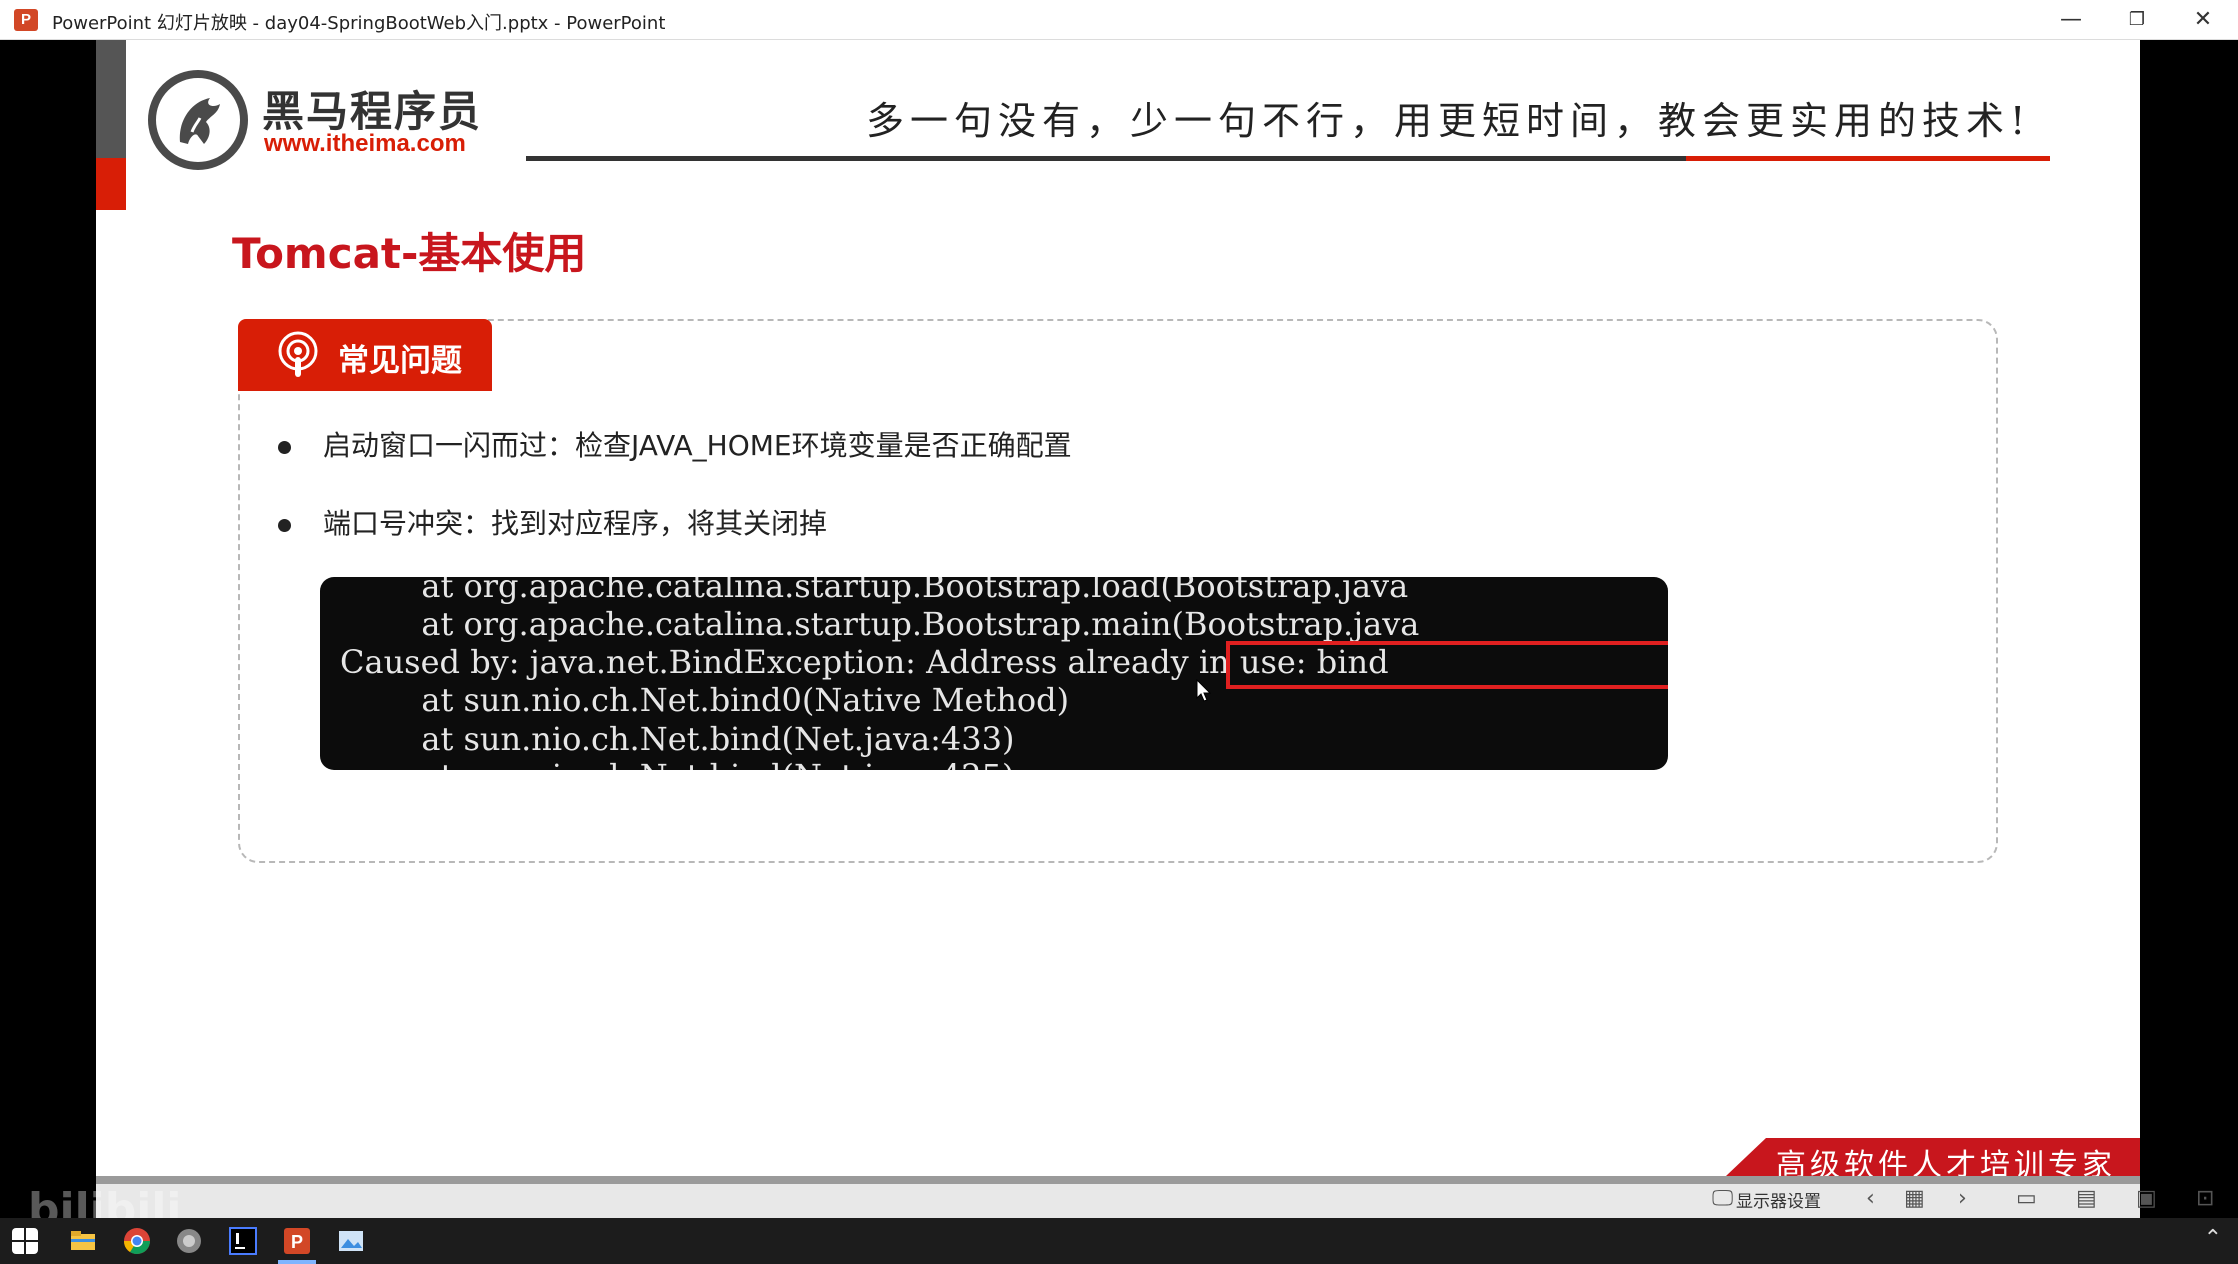  What do you see at coordinates (137, 1241) in the screenshot?
I see `chrome-icon` at bounding box center [137, 1241].